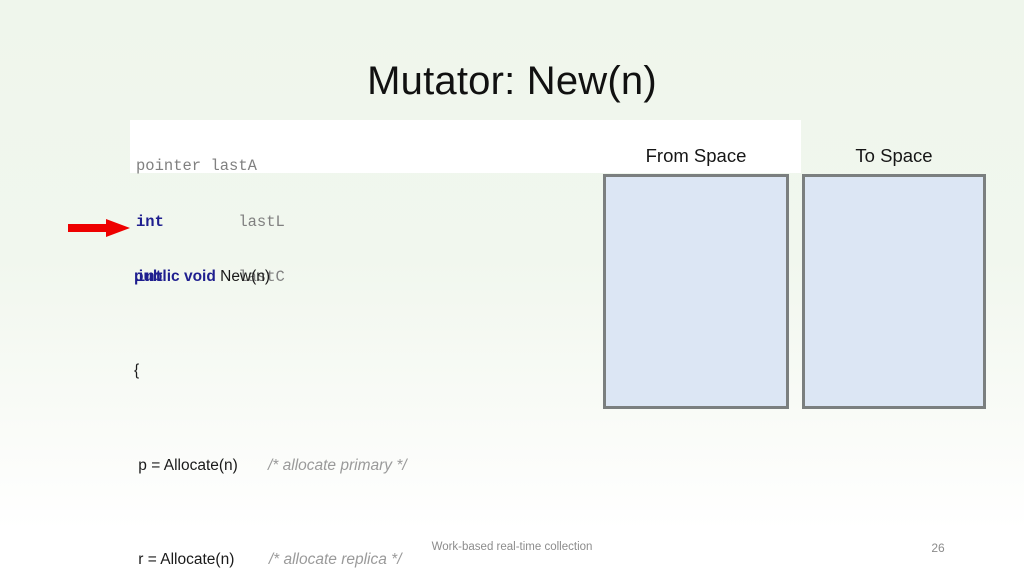 The width and height of the screenshot is (1024, 576). I want to click on method-name: New(n), so click(243, 276).